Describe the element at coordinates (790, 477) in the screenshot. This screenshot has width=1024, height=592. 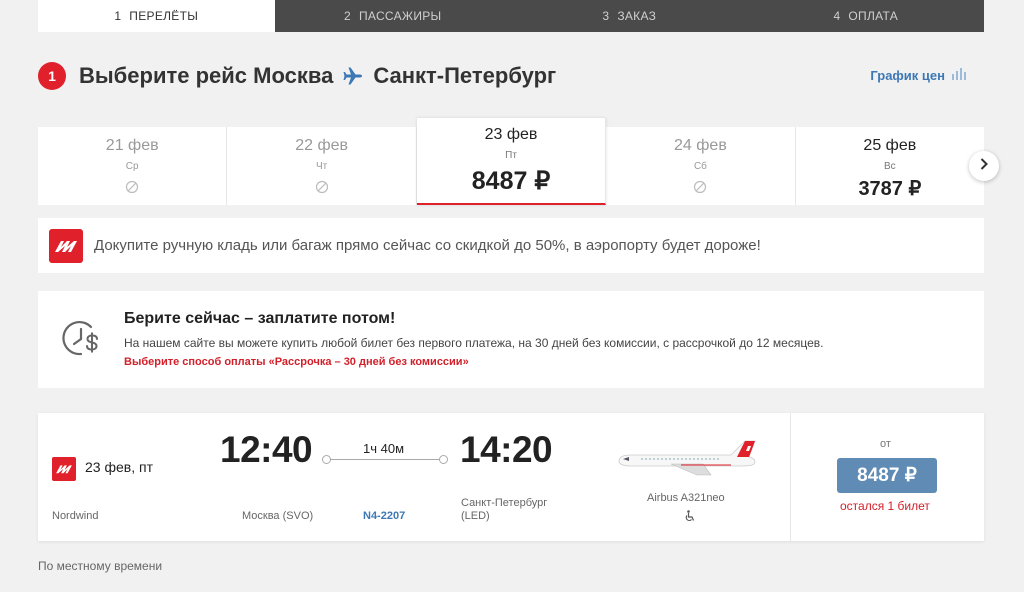
I see `price-divider` at that location.